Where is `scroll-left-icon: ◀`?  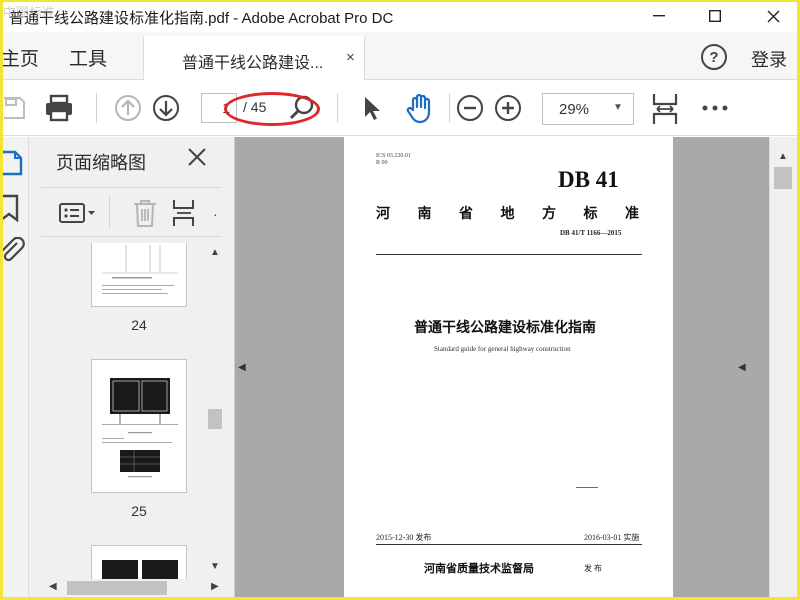
scroll-left-icon: ◀ is located at coordinates (53, 586).